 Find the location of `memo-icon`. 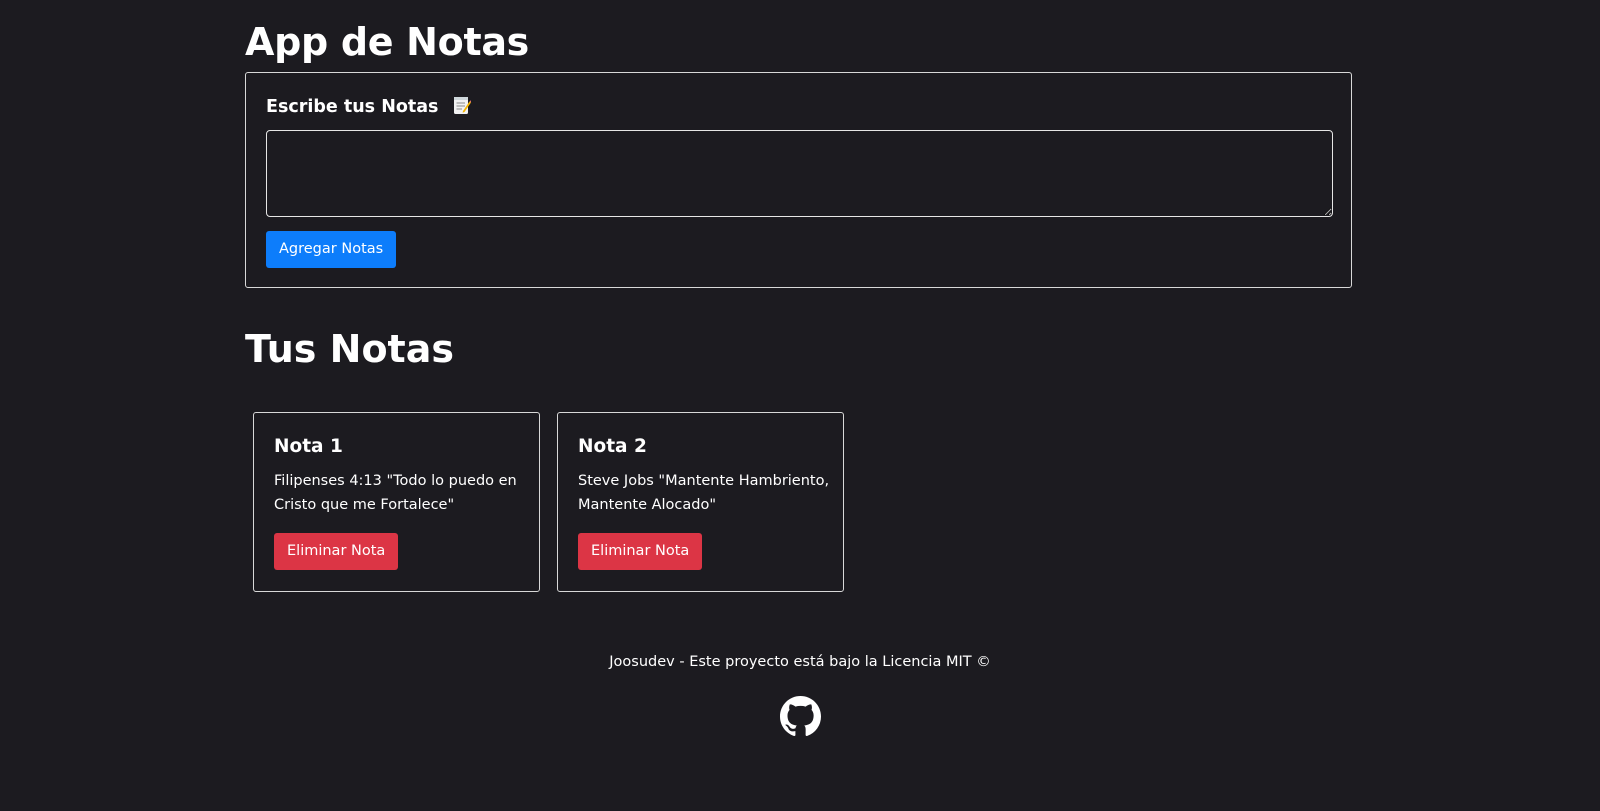

memo-icon is located at coordinates (462, 105).